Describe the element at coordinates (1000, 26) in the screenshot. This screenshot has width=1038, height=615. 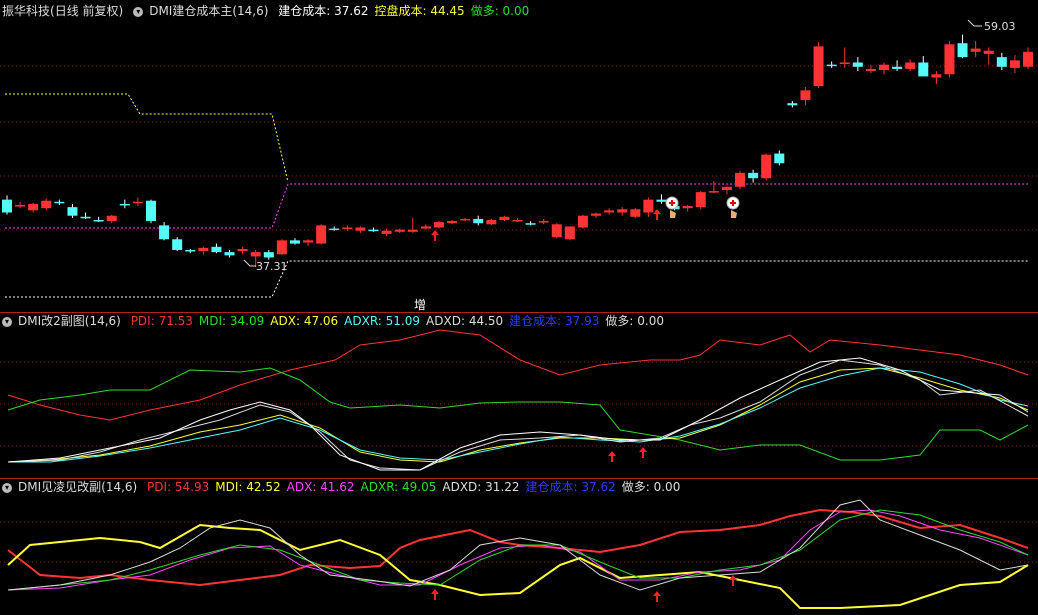
I see `high-price-label: 59.03` at that location.